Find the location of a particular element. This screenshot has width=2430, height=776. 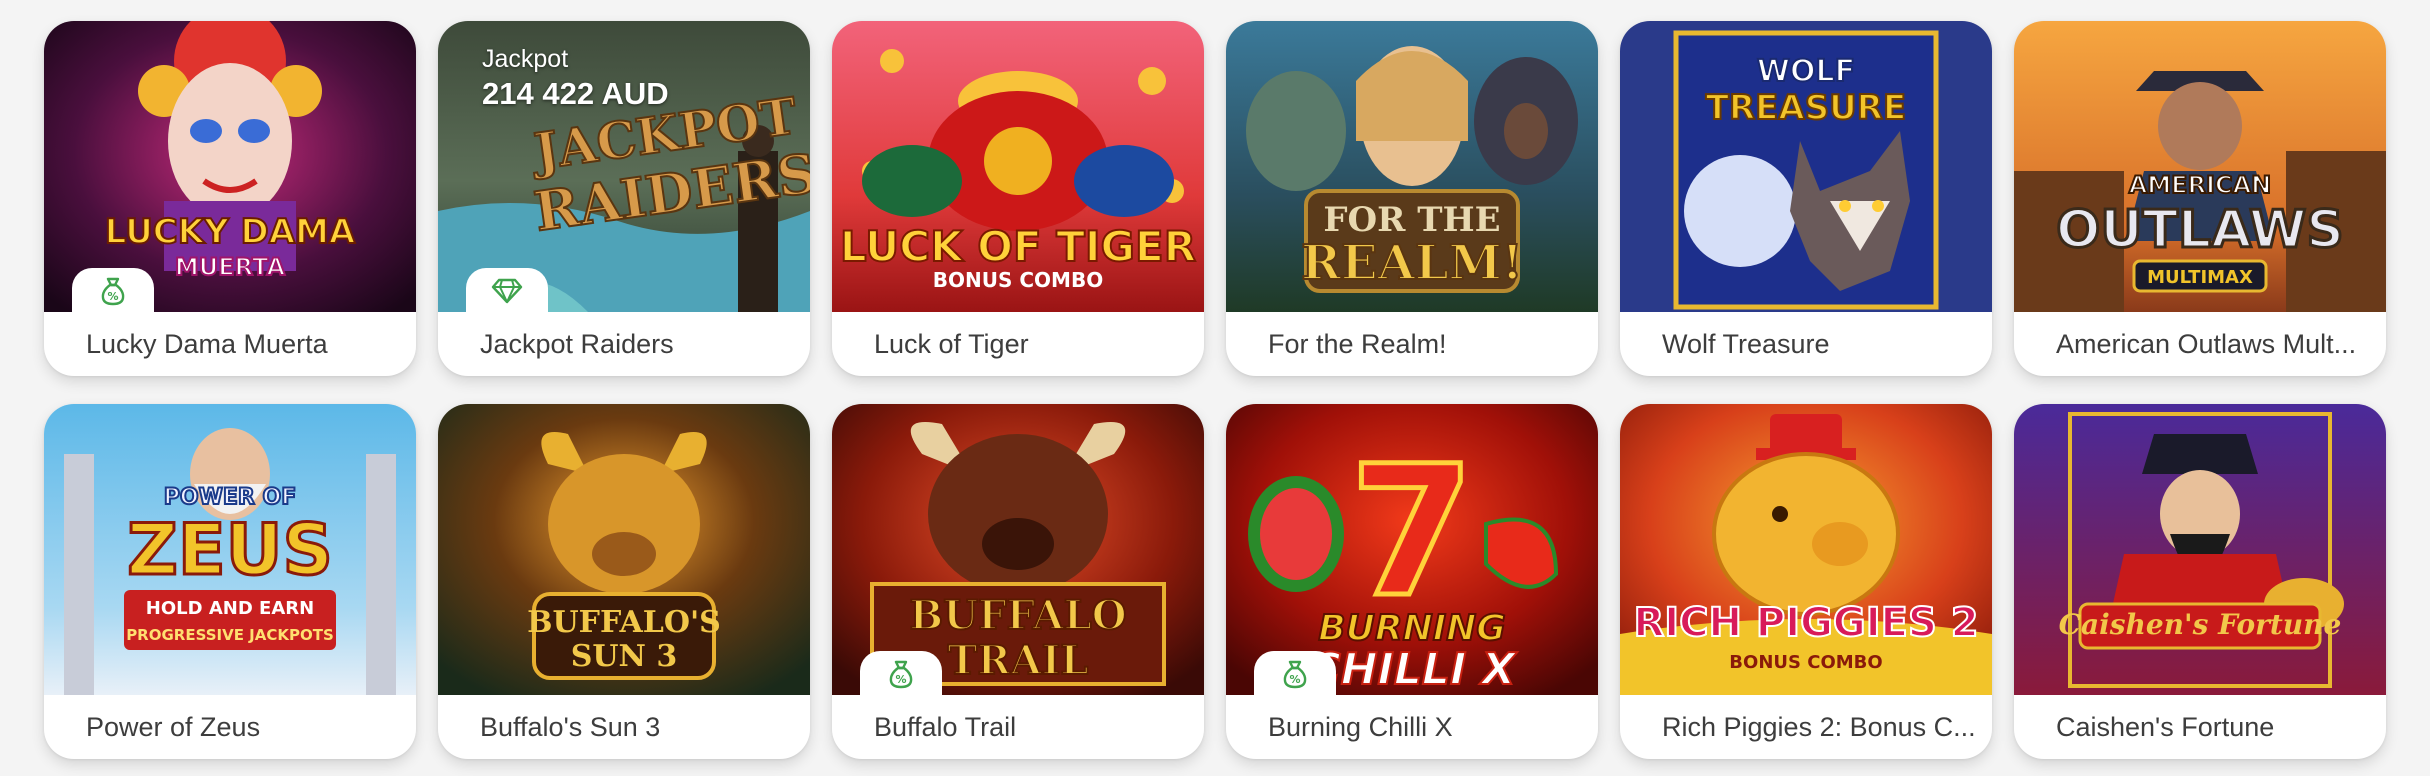

svg-text: 7 is located at coordinates (1411, 532).